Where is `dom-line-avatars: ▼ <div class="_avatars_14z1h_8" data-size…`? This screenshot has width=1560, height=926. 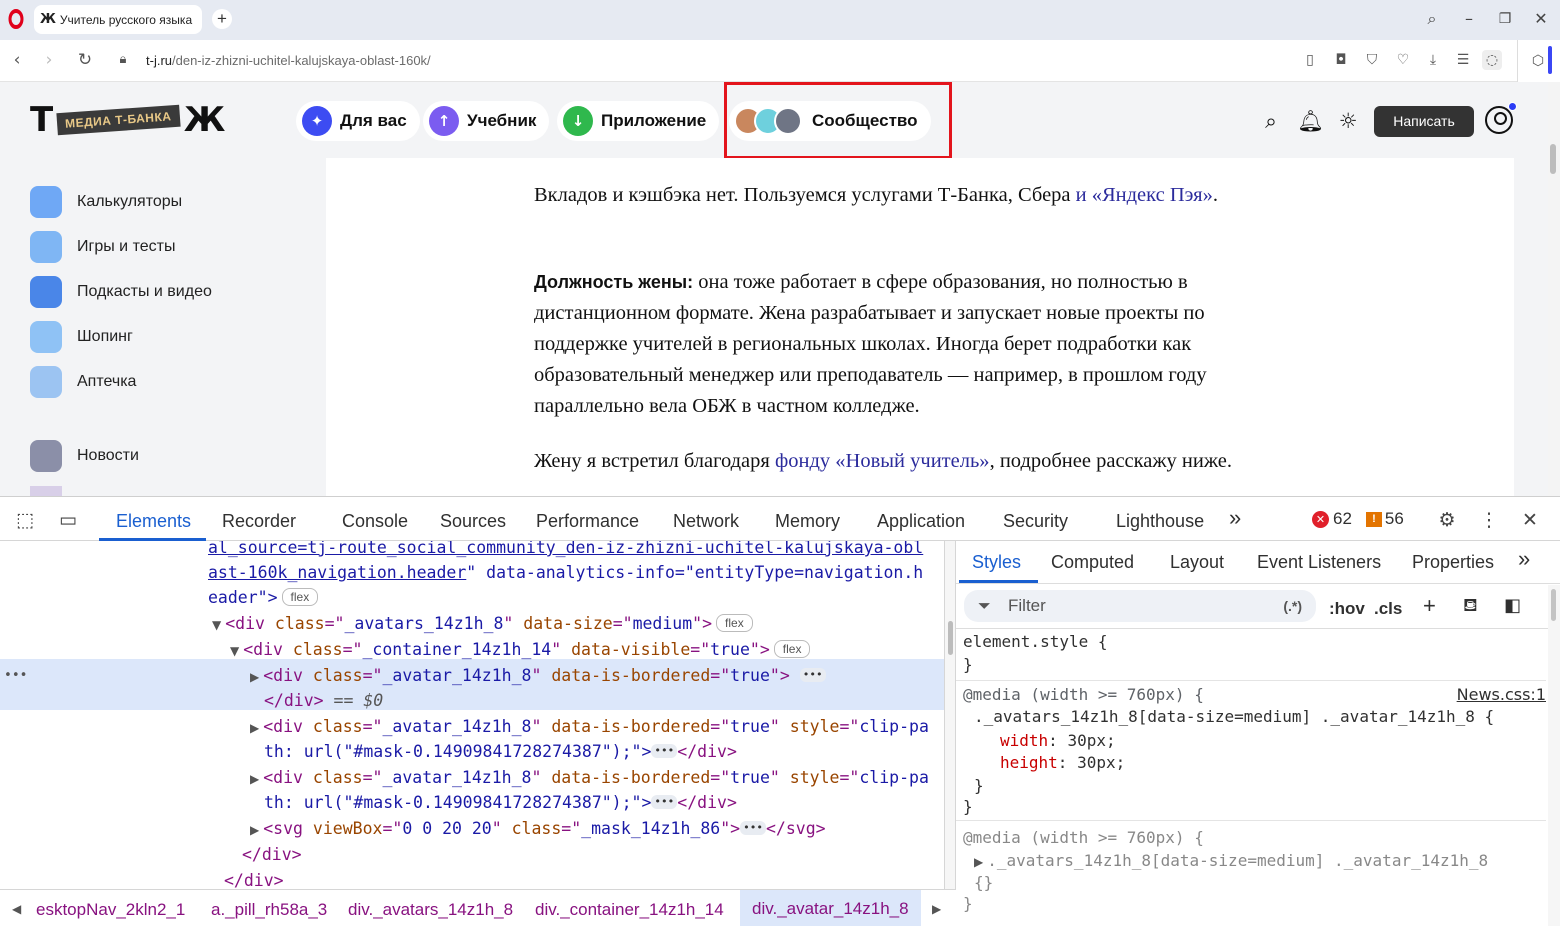 dom-line-avatars: ▼ <div class="_avatars_14z1h_8" data-size… is located at coordinates (482, 623).